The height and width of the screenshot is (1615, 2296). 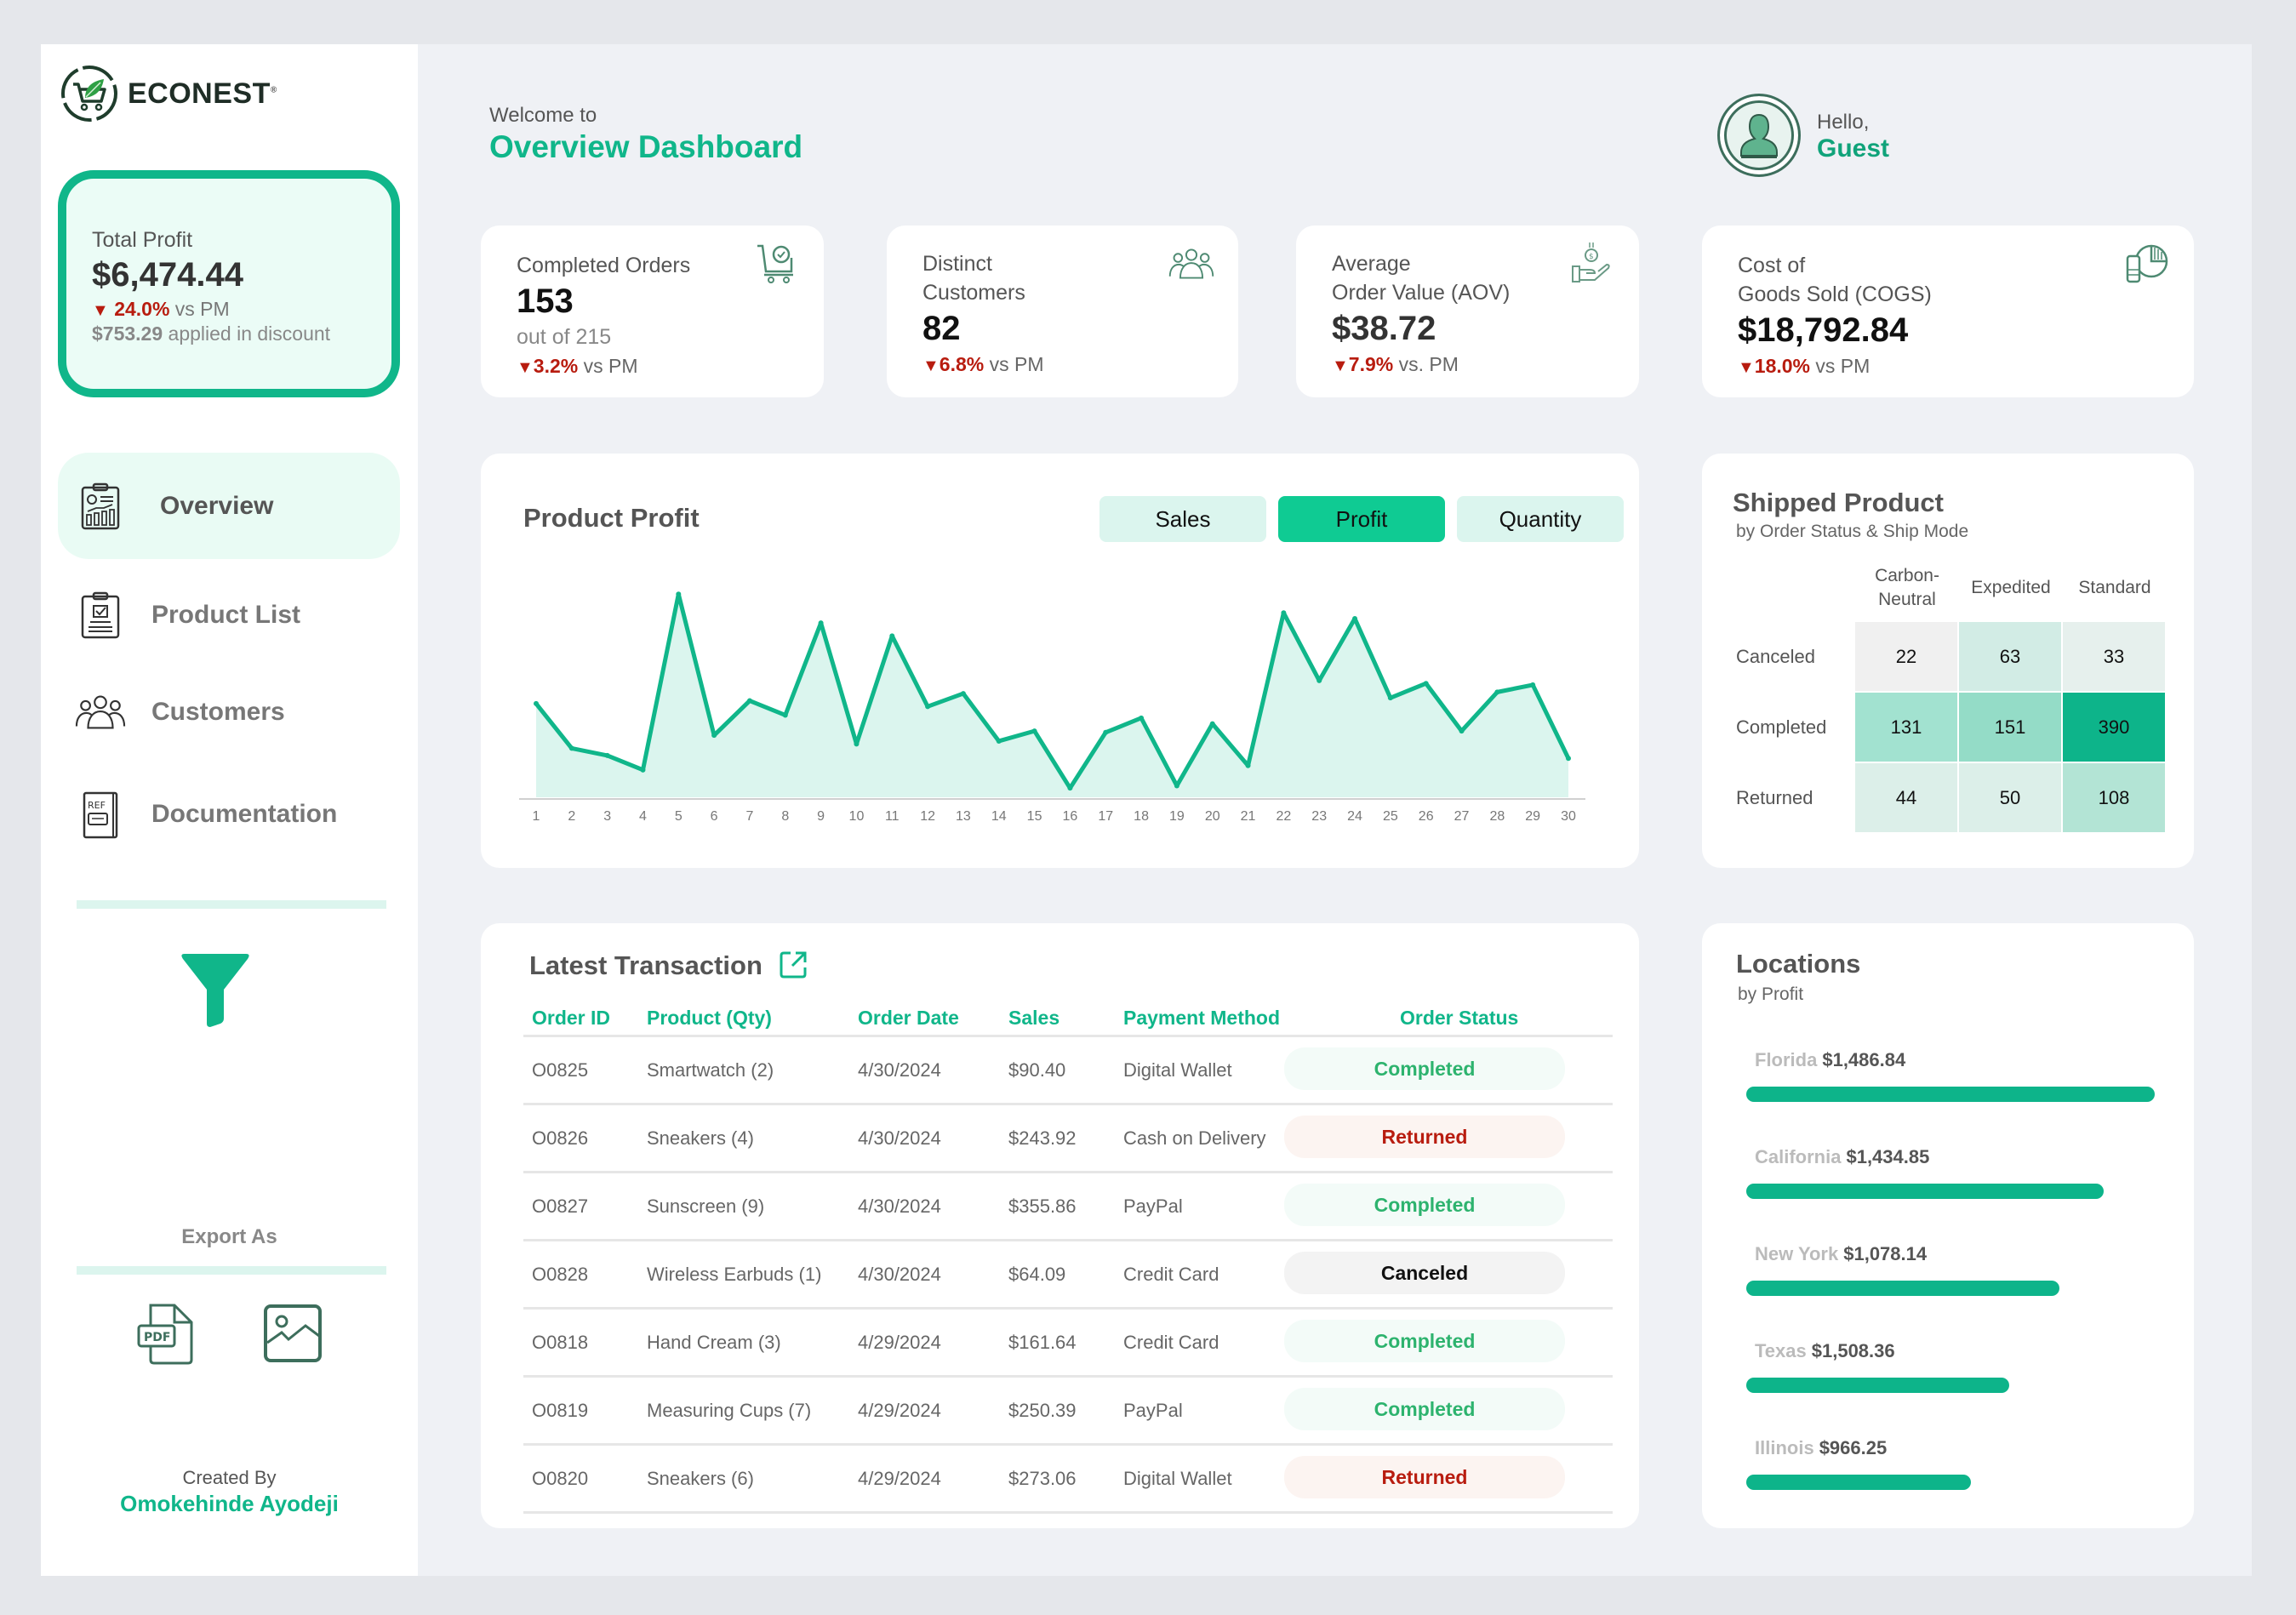 What do you see at coordinates (2114, 727) in the screenshot?
I see `heatmap-cell: 390` at bounding box center [2114, 727].